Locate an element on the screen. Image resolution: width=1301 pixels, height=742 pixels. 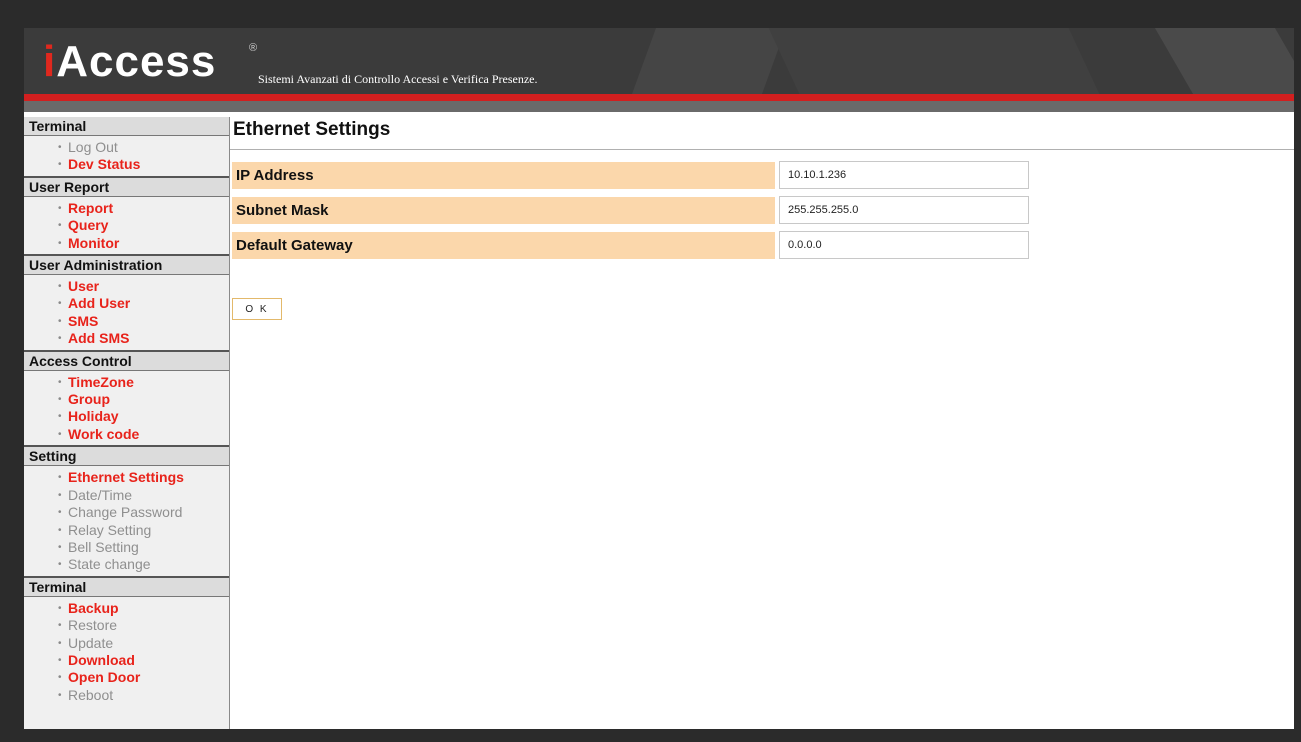
subnet-mask-label: Subnet Mask is located at coordinates (503, 210).